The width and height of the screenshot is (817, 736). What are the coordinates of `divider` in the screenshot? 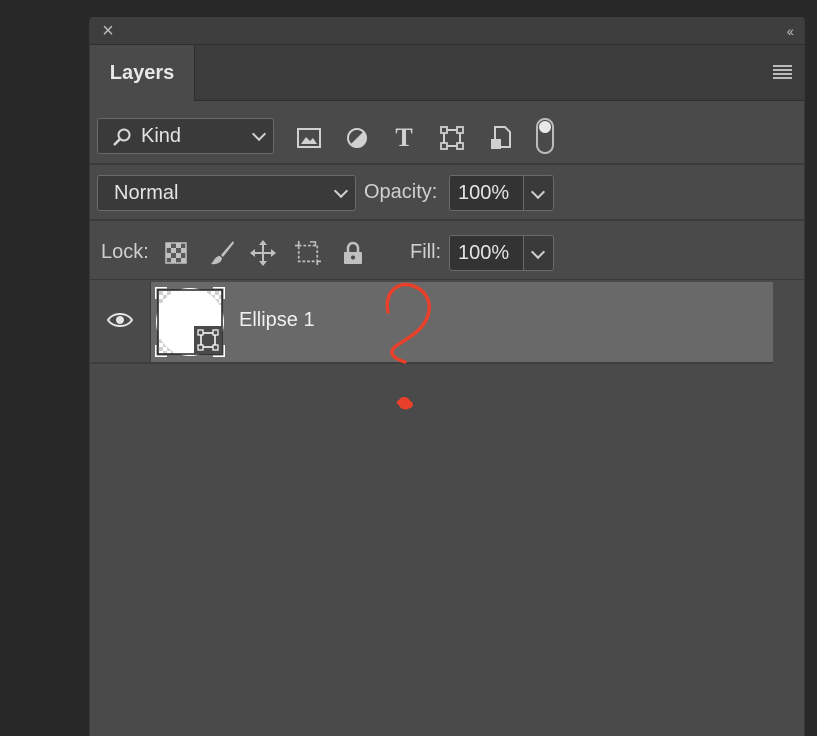 It's located at (431, 363).